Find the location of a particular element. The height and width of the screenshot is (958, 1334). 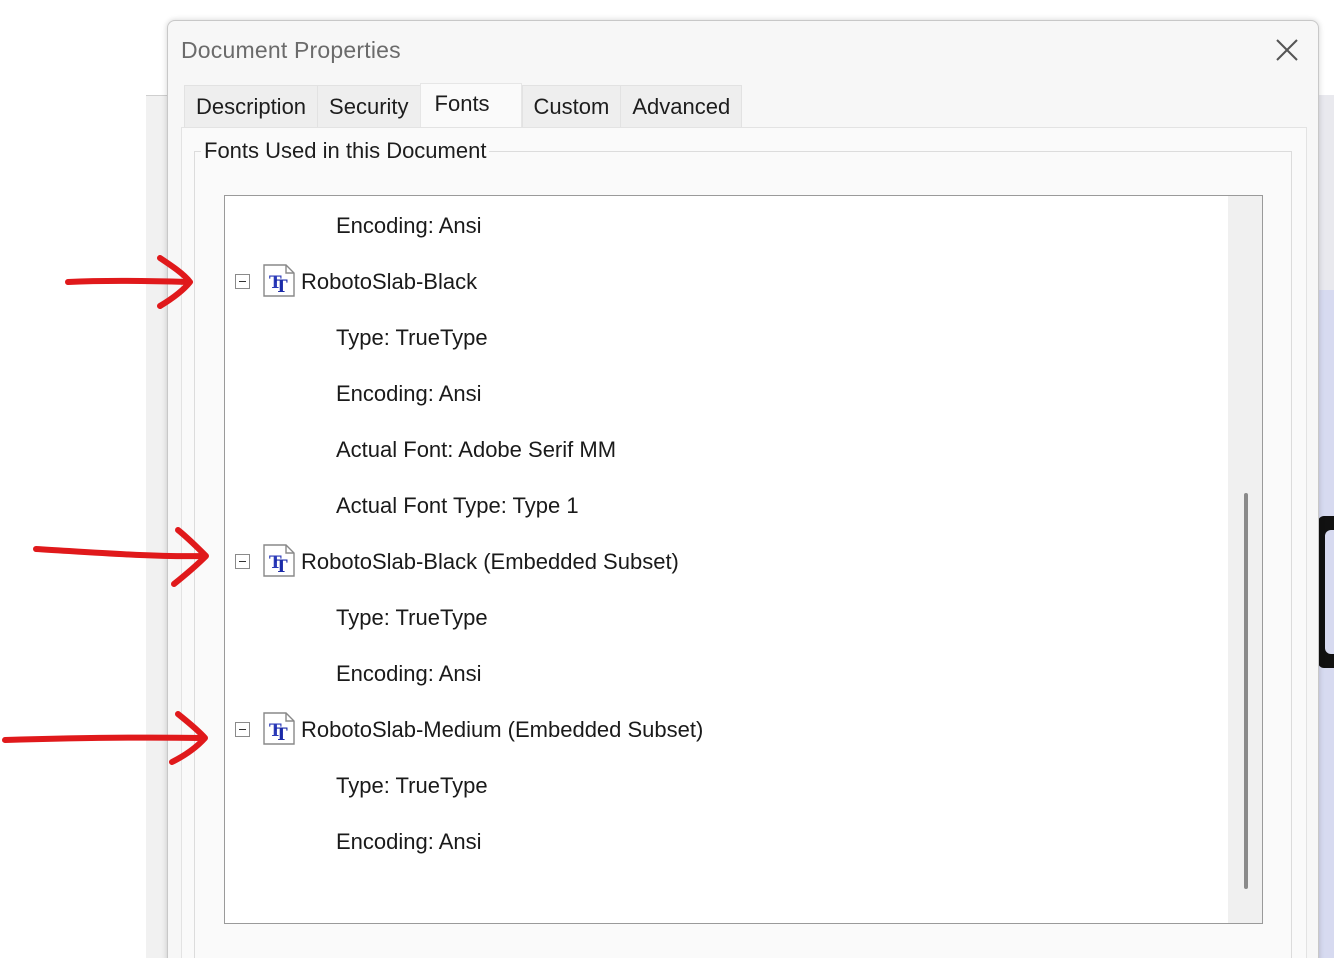

property-actual-font: Actual Font: Adobe Serif MM is located at coordinates (476, 451).